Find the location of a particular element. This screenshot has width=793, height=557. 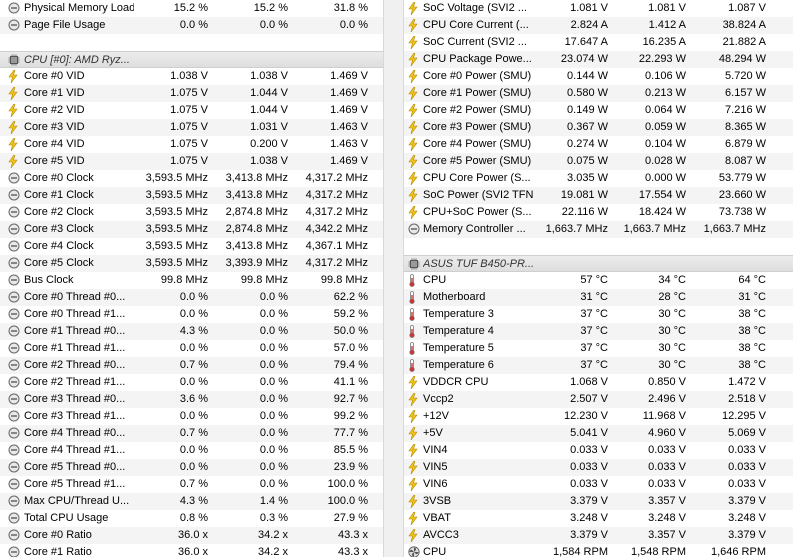

sensor-row: Core #0 Power (SMU) 0.144 W 0.106 W 5.720 W is located at coordinates (598, 76).